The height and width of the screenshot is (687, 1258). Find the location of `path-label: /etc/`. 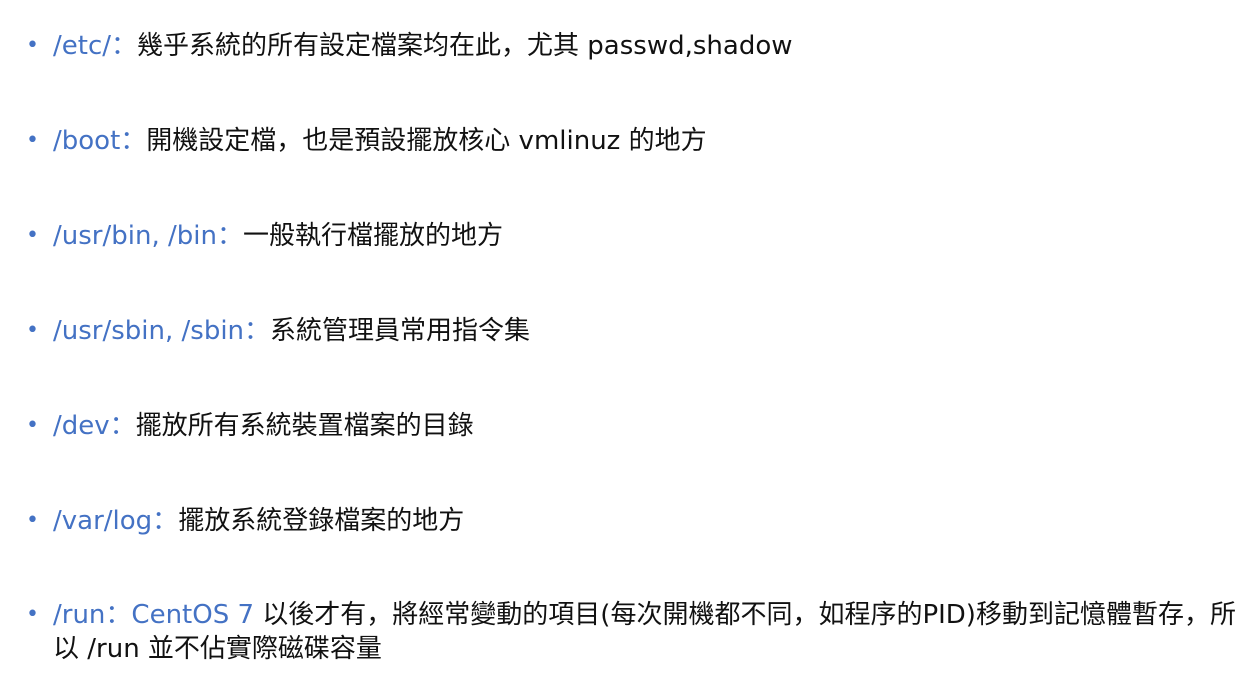

path-label: /etc/ is located at coordinates (82, 46).